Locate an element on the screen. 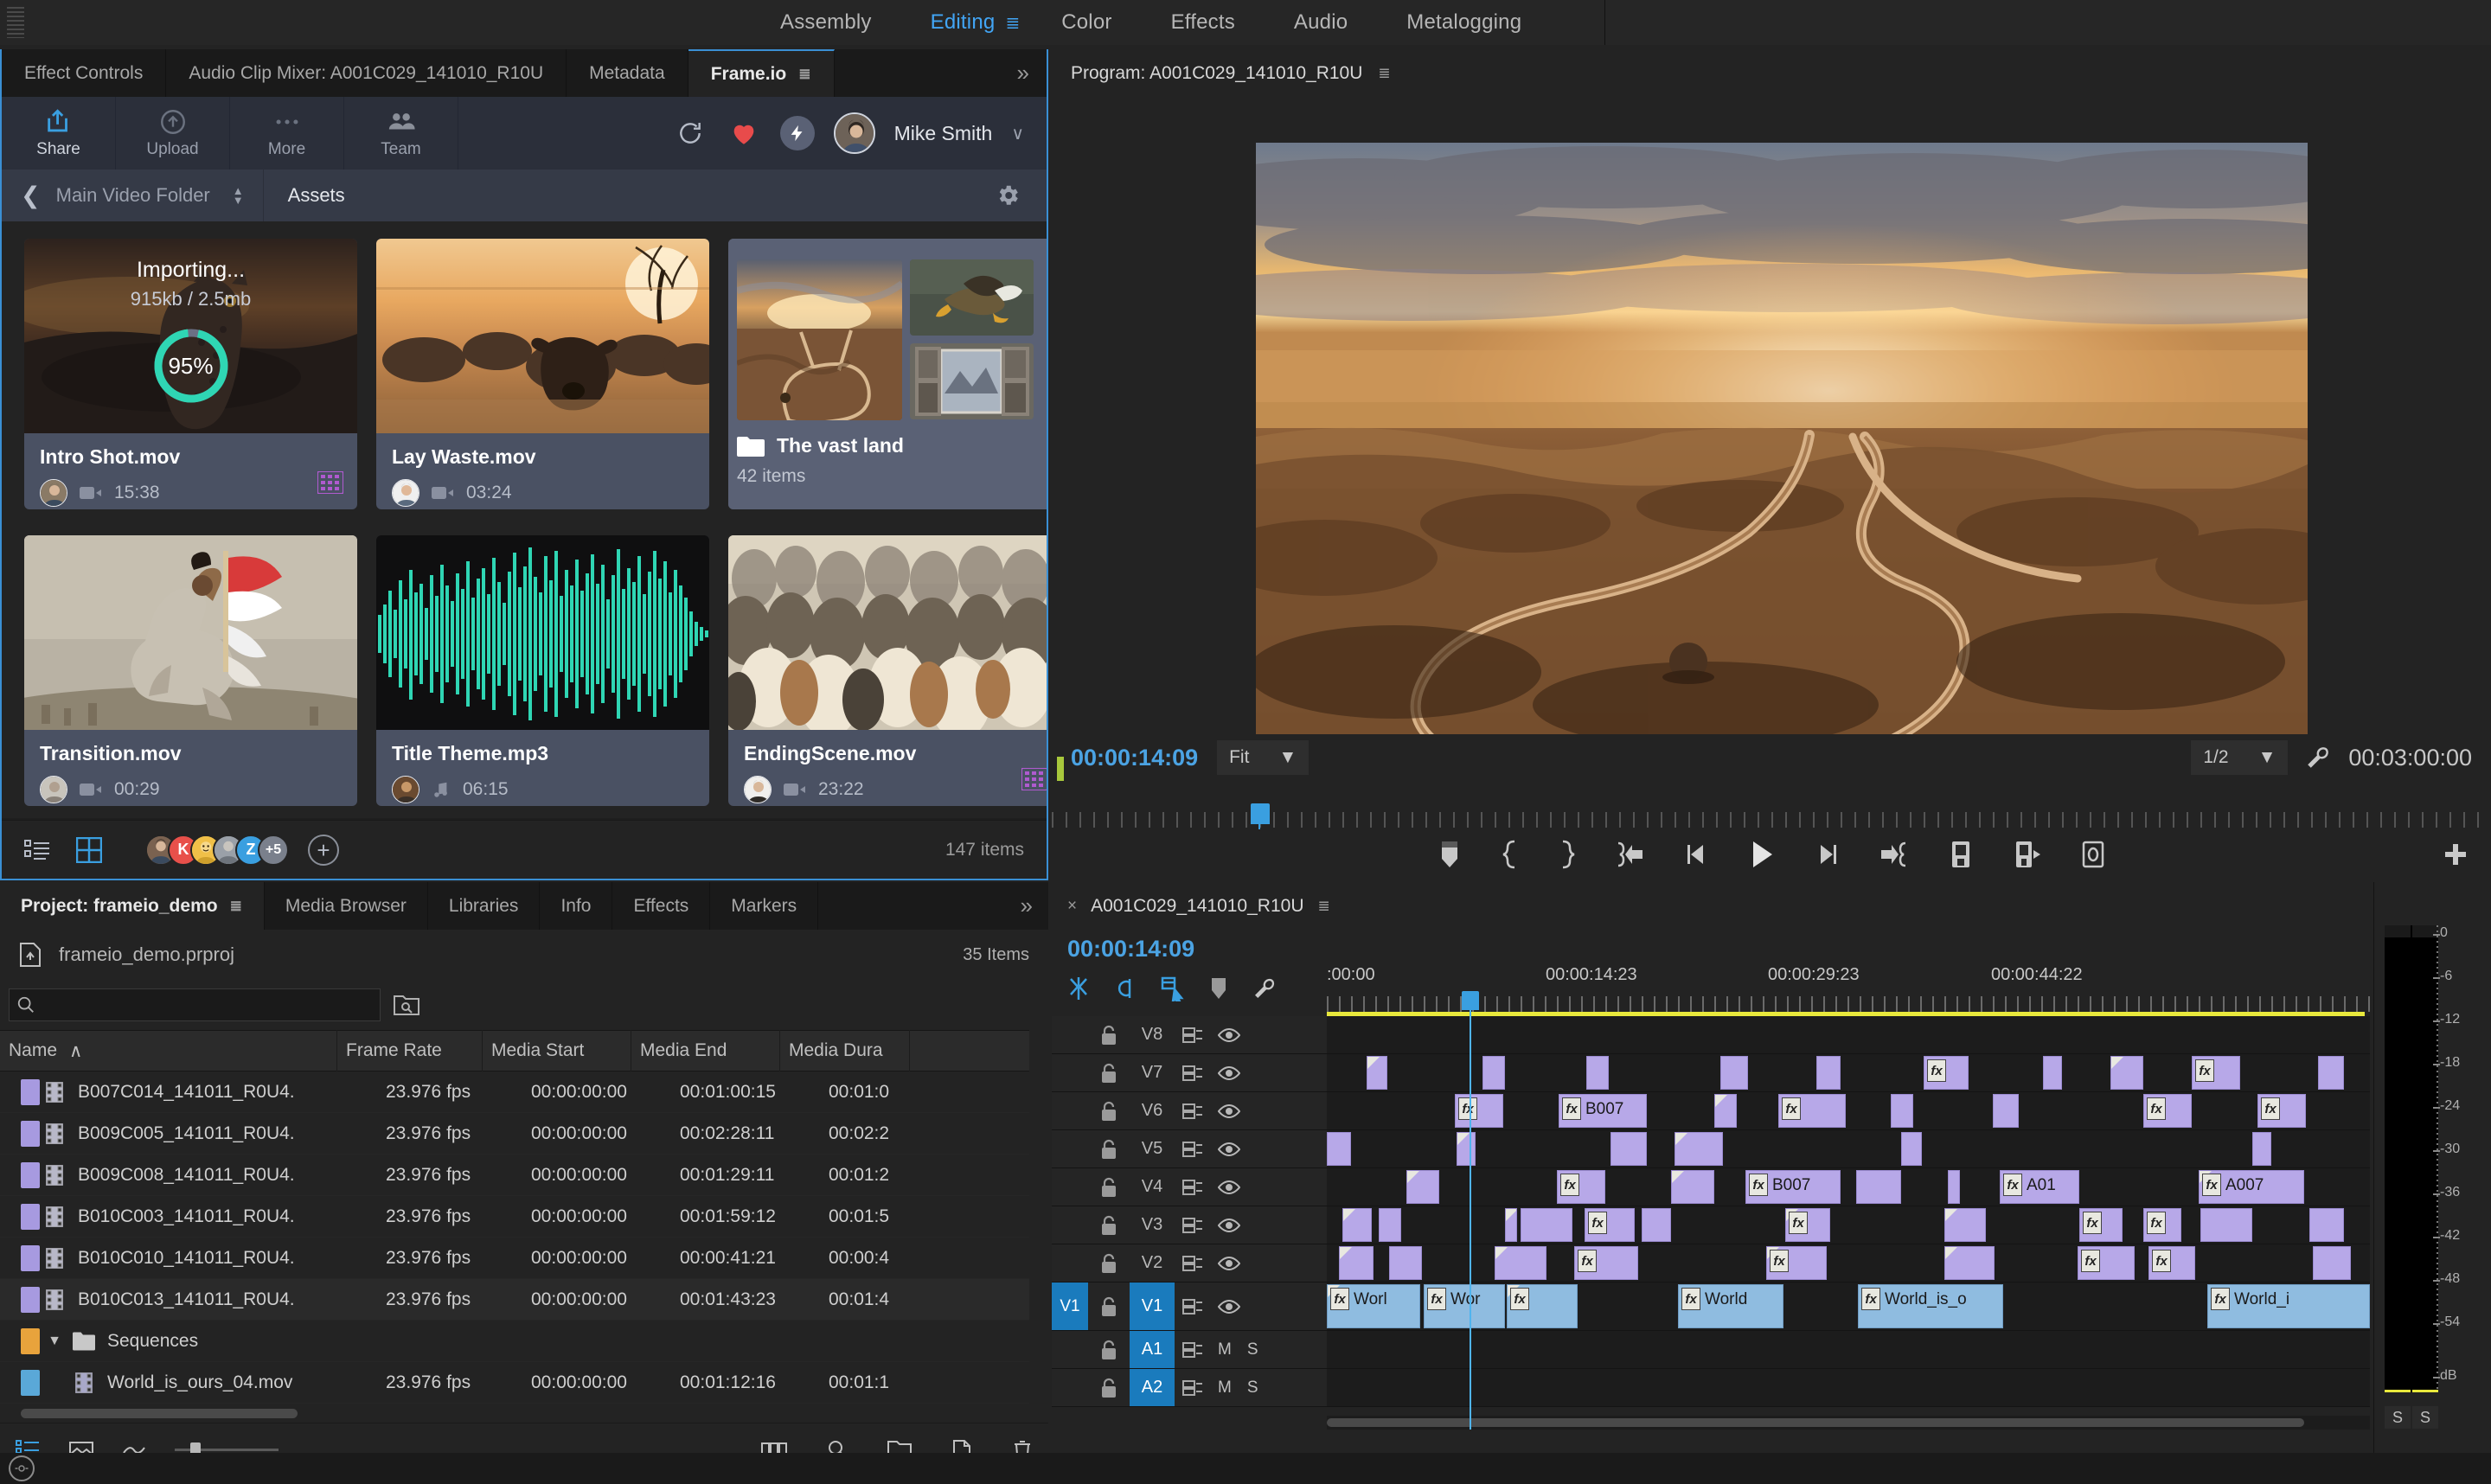 The image size is (2491, 1484). timeline-playhead-timecode: 00:00:14:09 is located at coordinates (1130, 950).